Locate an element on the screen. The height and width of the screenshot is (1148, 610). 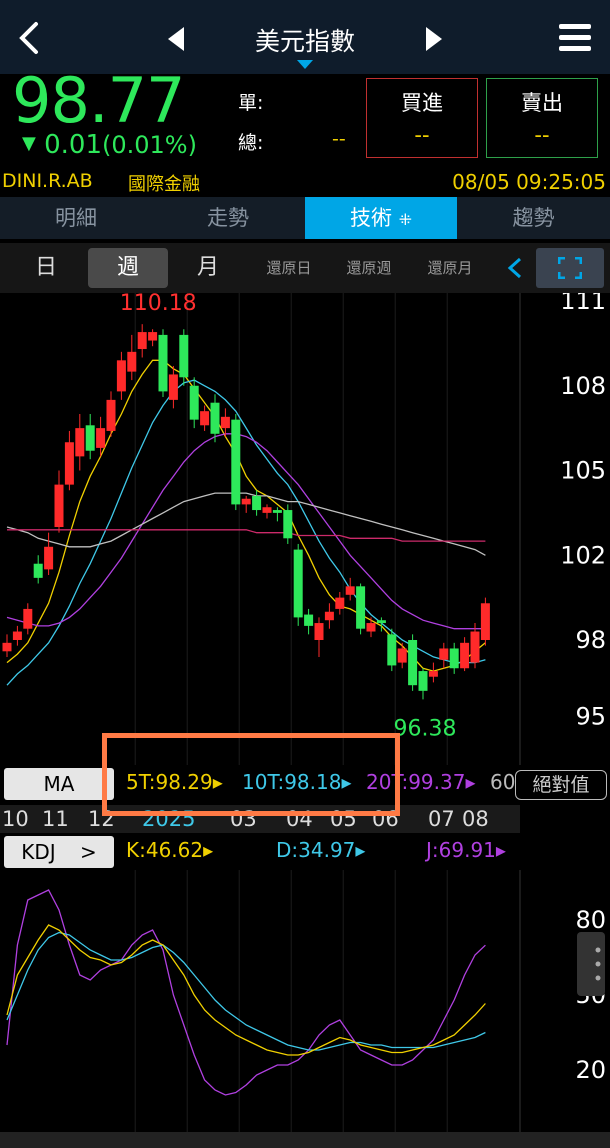
k-text: K:46.62 is located at coordinates (165, 850).